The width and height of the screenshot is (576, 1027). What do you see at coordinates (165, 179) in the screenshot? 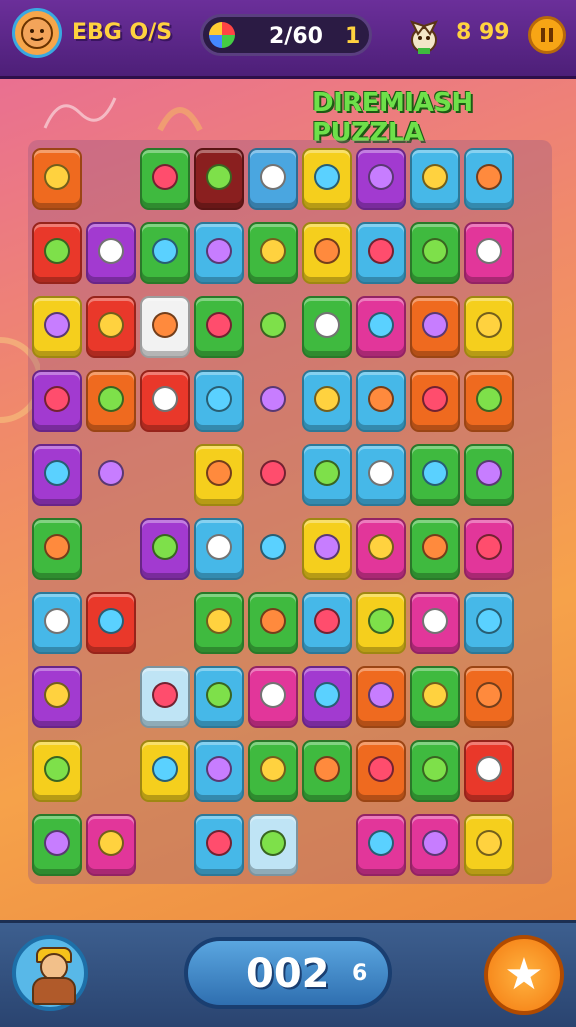
I see `tile-orange` at bounding box center [165, 179].